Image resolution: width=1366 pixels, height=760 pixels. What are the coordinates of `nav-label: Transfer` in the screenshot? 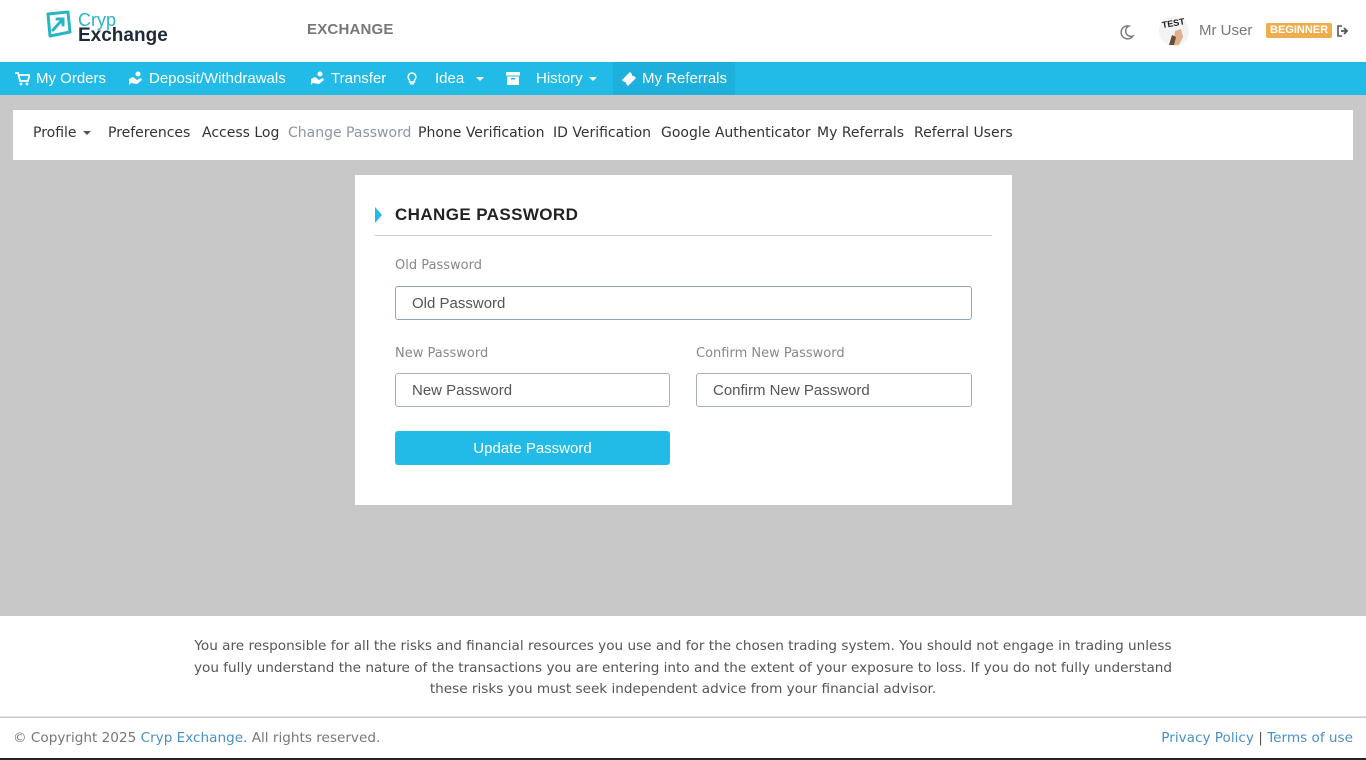 It's located at (359, 78).